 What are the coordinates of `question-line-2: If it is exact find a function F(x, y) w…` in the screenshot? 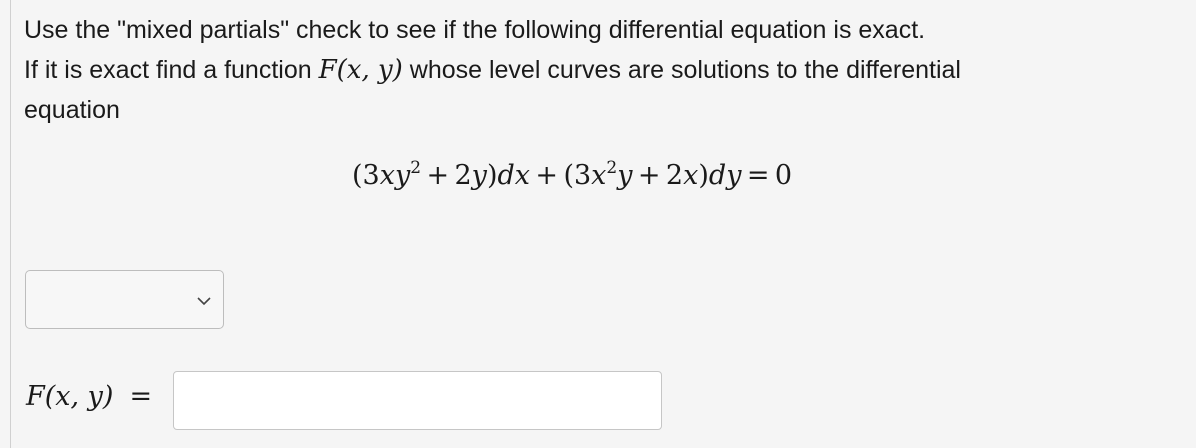 It's located at (599, 70).